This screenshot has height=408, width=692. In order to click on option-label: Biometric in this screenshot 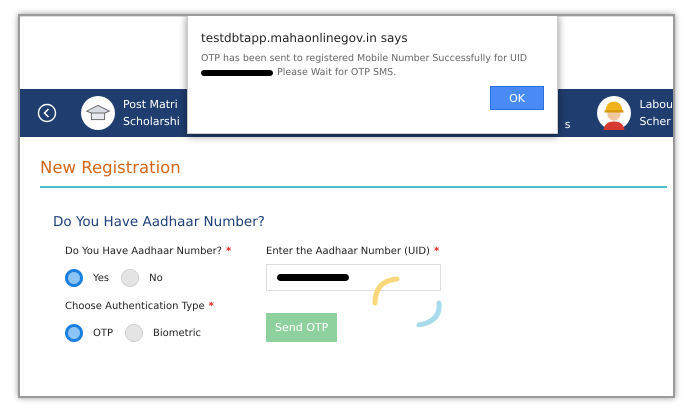, I will do `click(177, 333)`.